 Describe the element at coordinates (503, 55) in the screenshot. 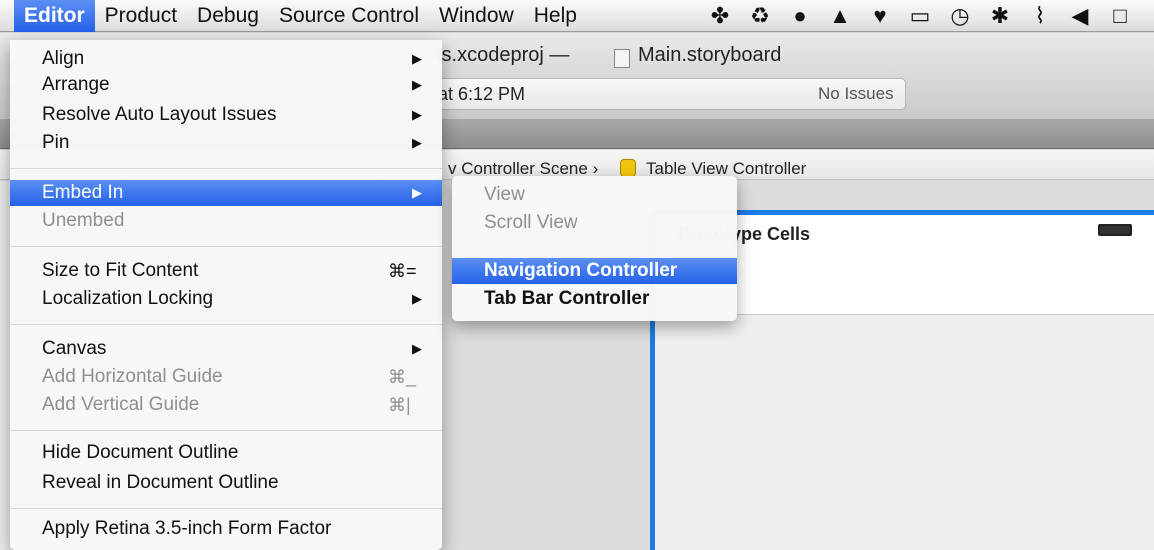

I see `window-title: ts.xcodeproj —` at that location.